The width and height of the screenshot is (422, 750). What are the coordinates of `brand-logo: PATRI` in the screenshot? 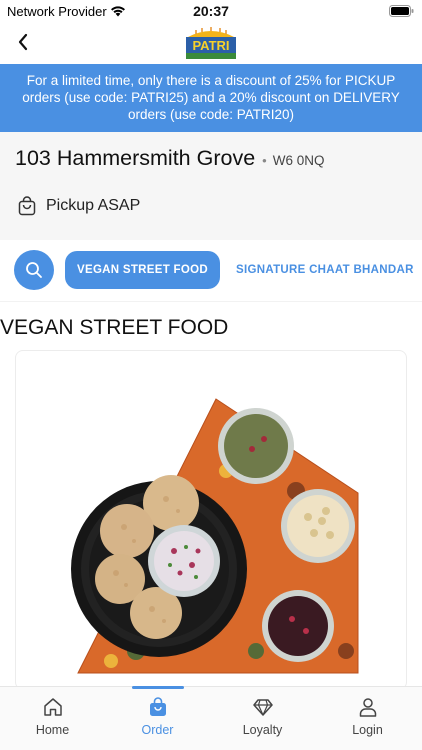 It's located at (211, 43).